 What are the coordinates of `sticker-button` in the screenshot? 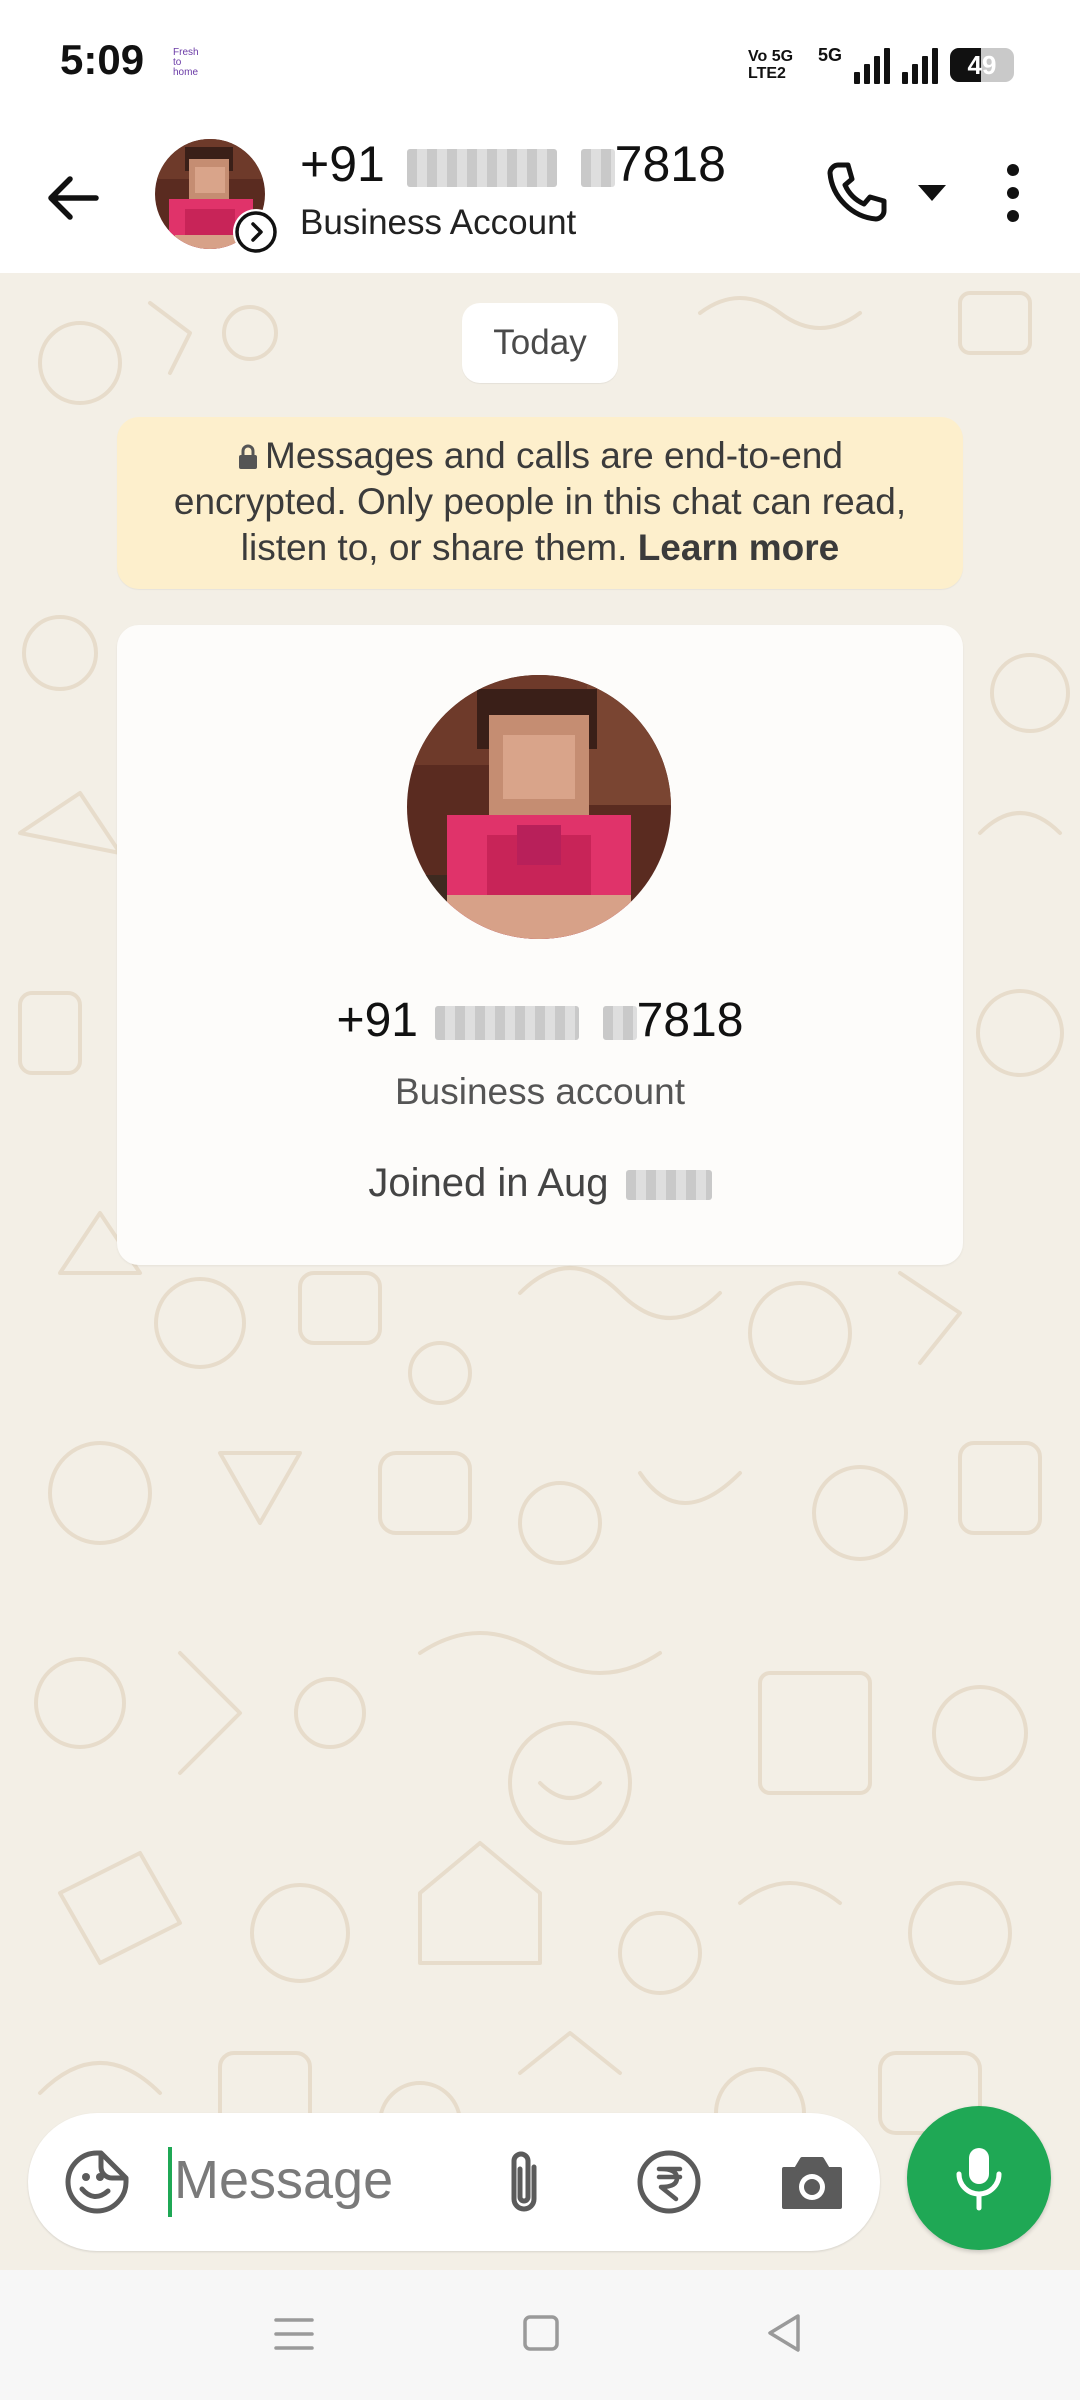 It's located at (97, 2182).